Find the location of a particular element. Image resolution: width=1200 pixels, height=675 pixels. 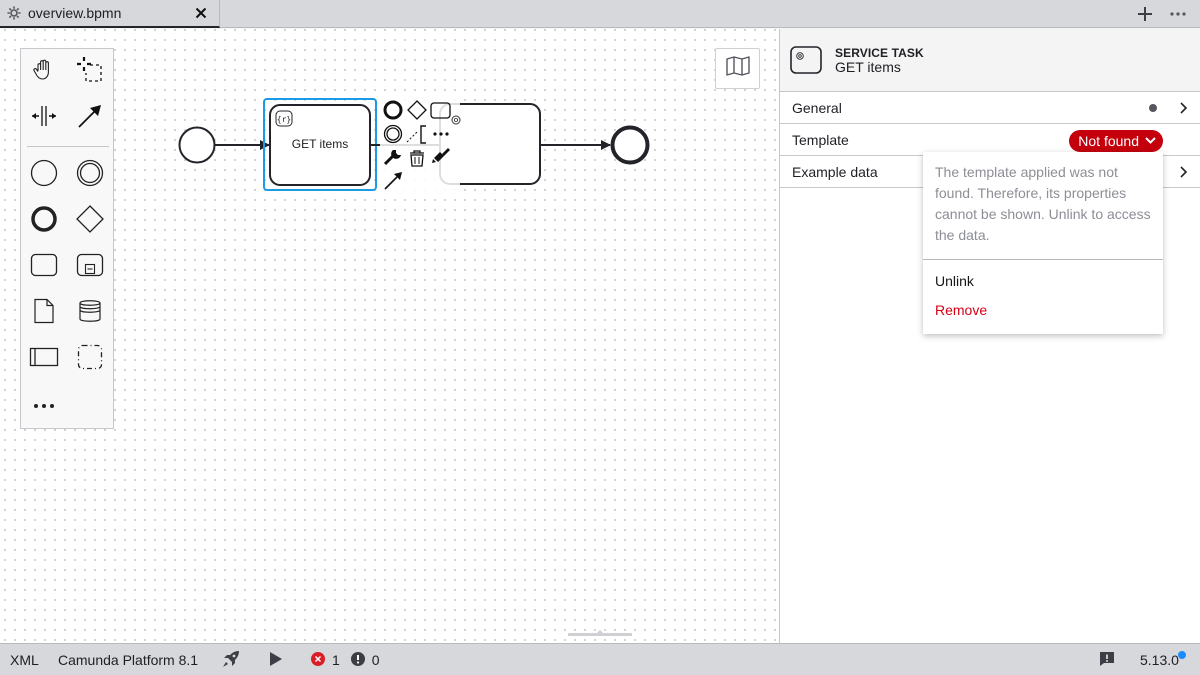

error-icon is located at coordinates (318, 660).